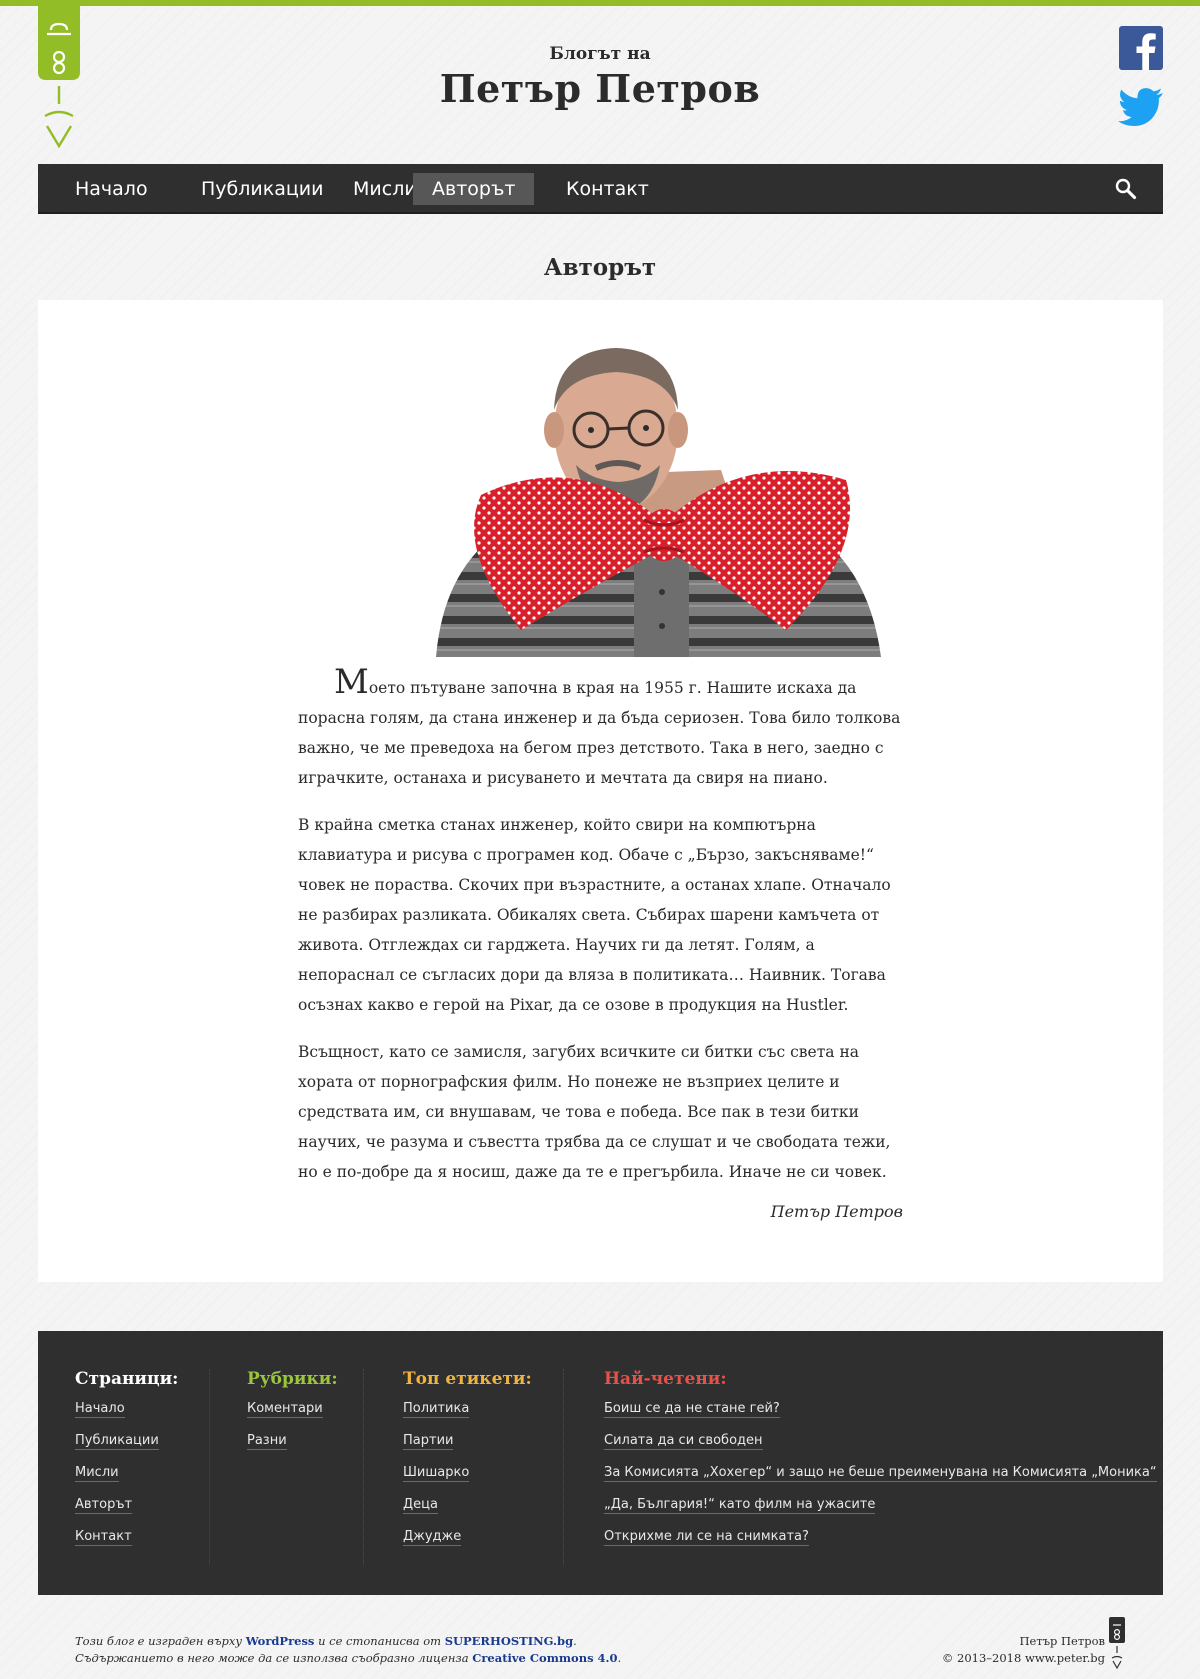 The width and height of the screenshot is (1200, 1679). I want to click on site-subtitle: Блогът на, so click(600, 54).